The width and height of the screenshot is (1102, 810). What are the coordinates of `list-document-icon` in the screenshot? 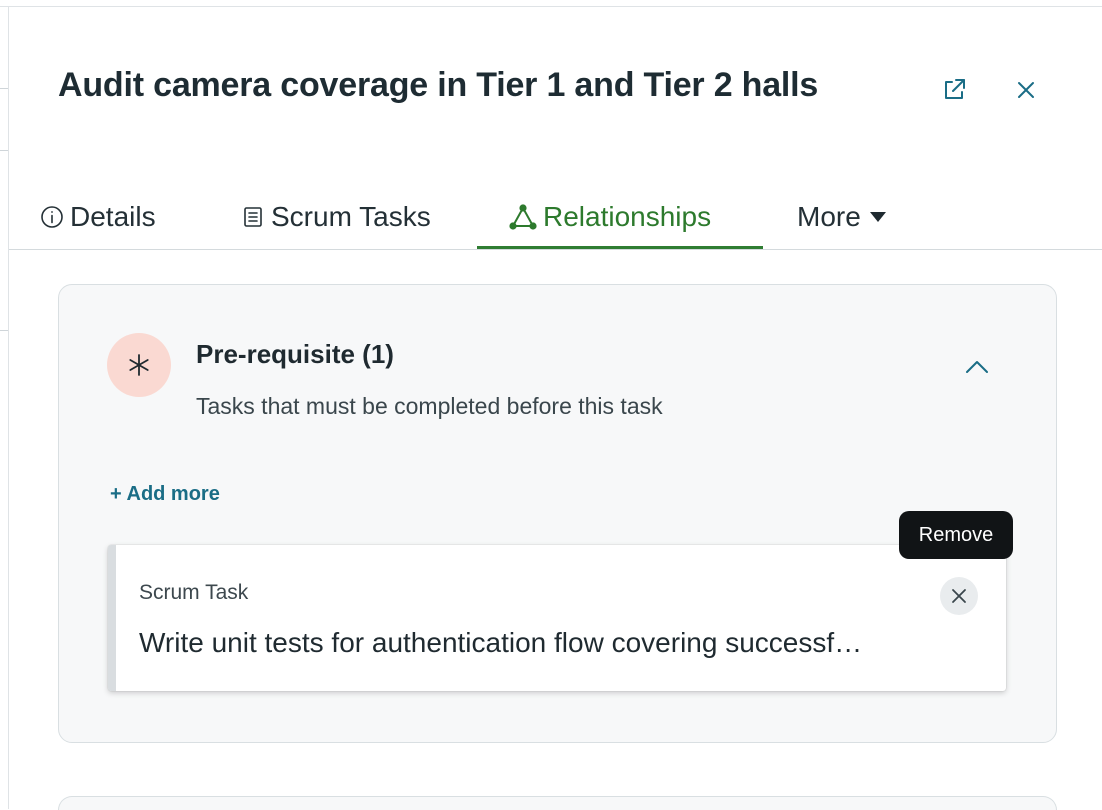 It's located at (253, 217).